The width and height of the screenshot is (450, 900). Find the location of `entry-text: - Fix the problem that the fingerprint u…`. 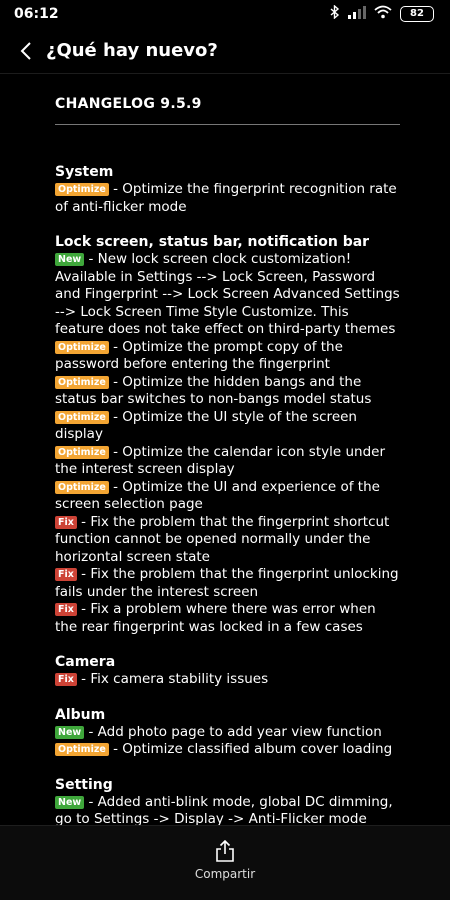

entry-text: - Fix the problem that the fingerprint u… is located at coordinates (227, 583).